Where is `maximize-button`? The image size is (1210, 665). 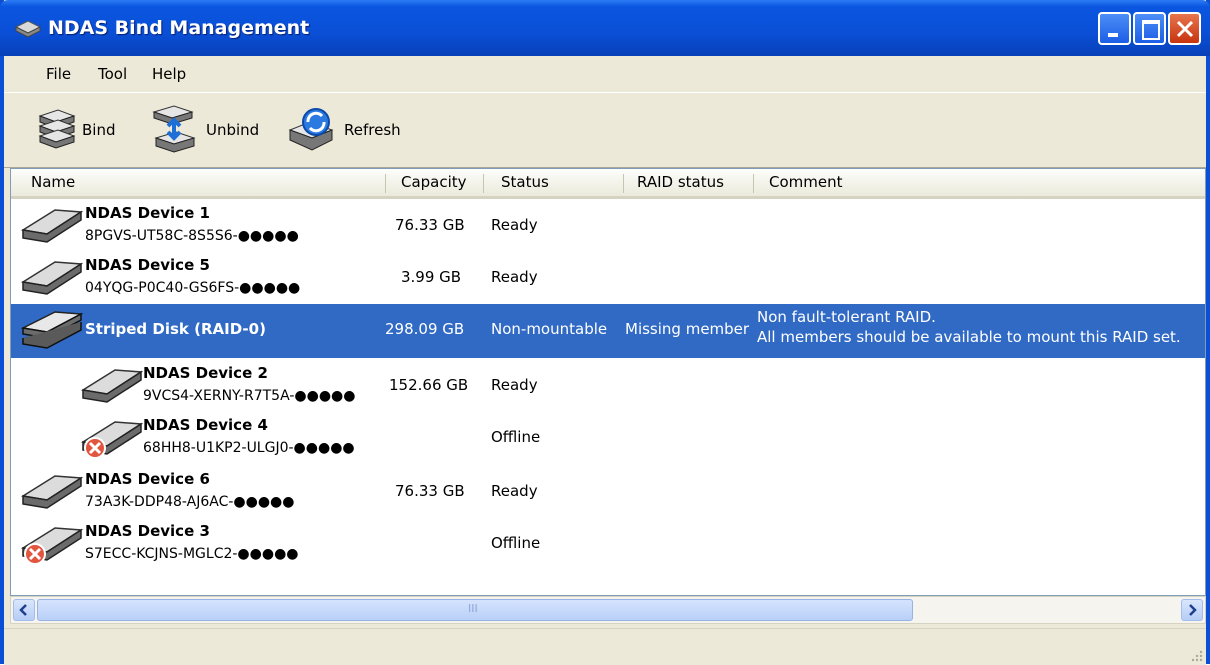 maximize-button is located at coordinates (1149, 28).